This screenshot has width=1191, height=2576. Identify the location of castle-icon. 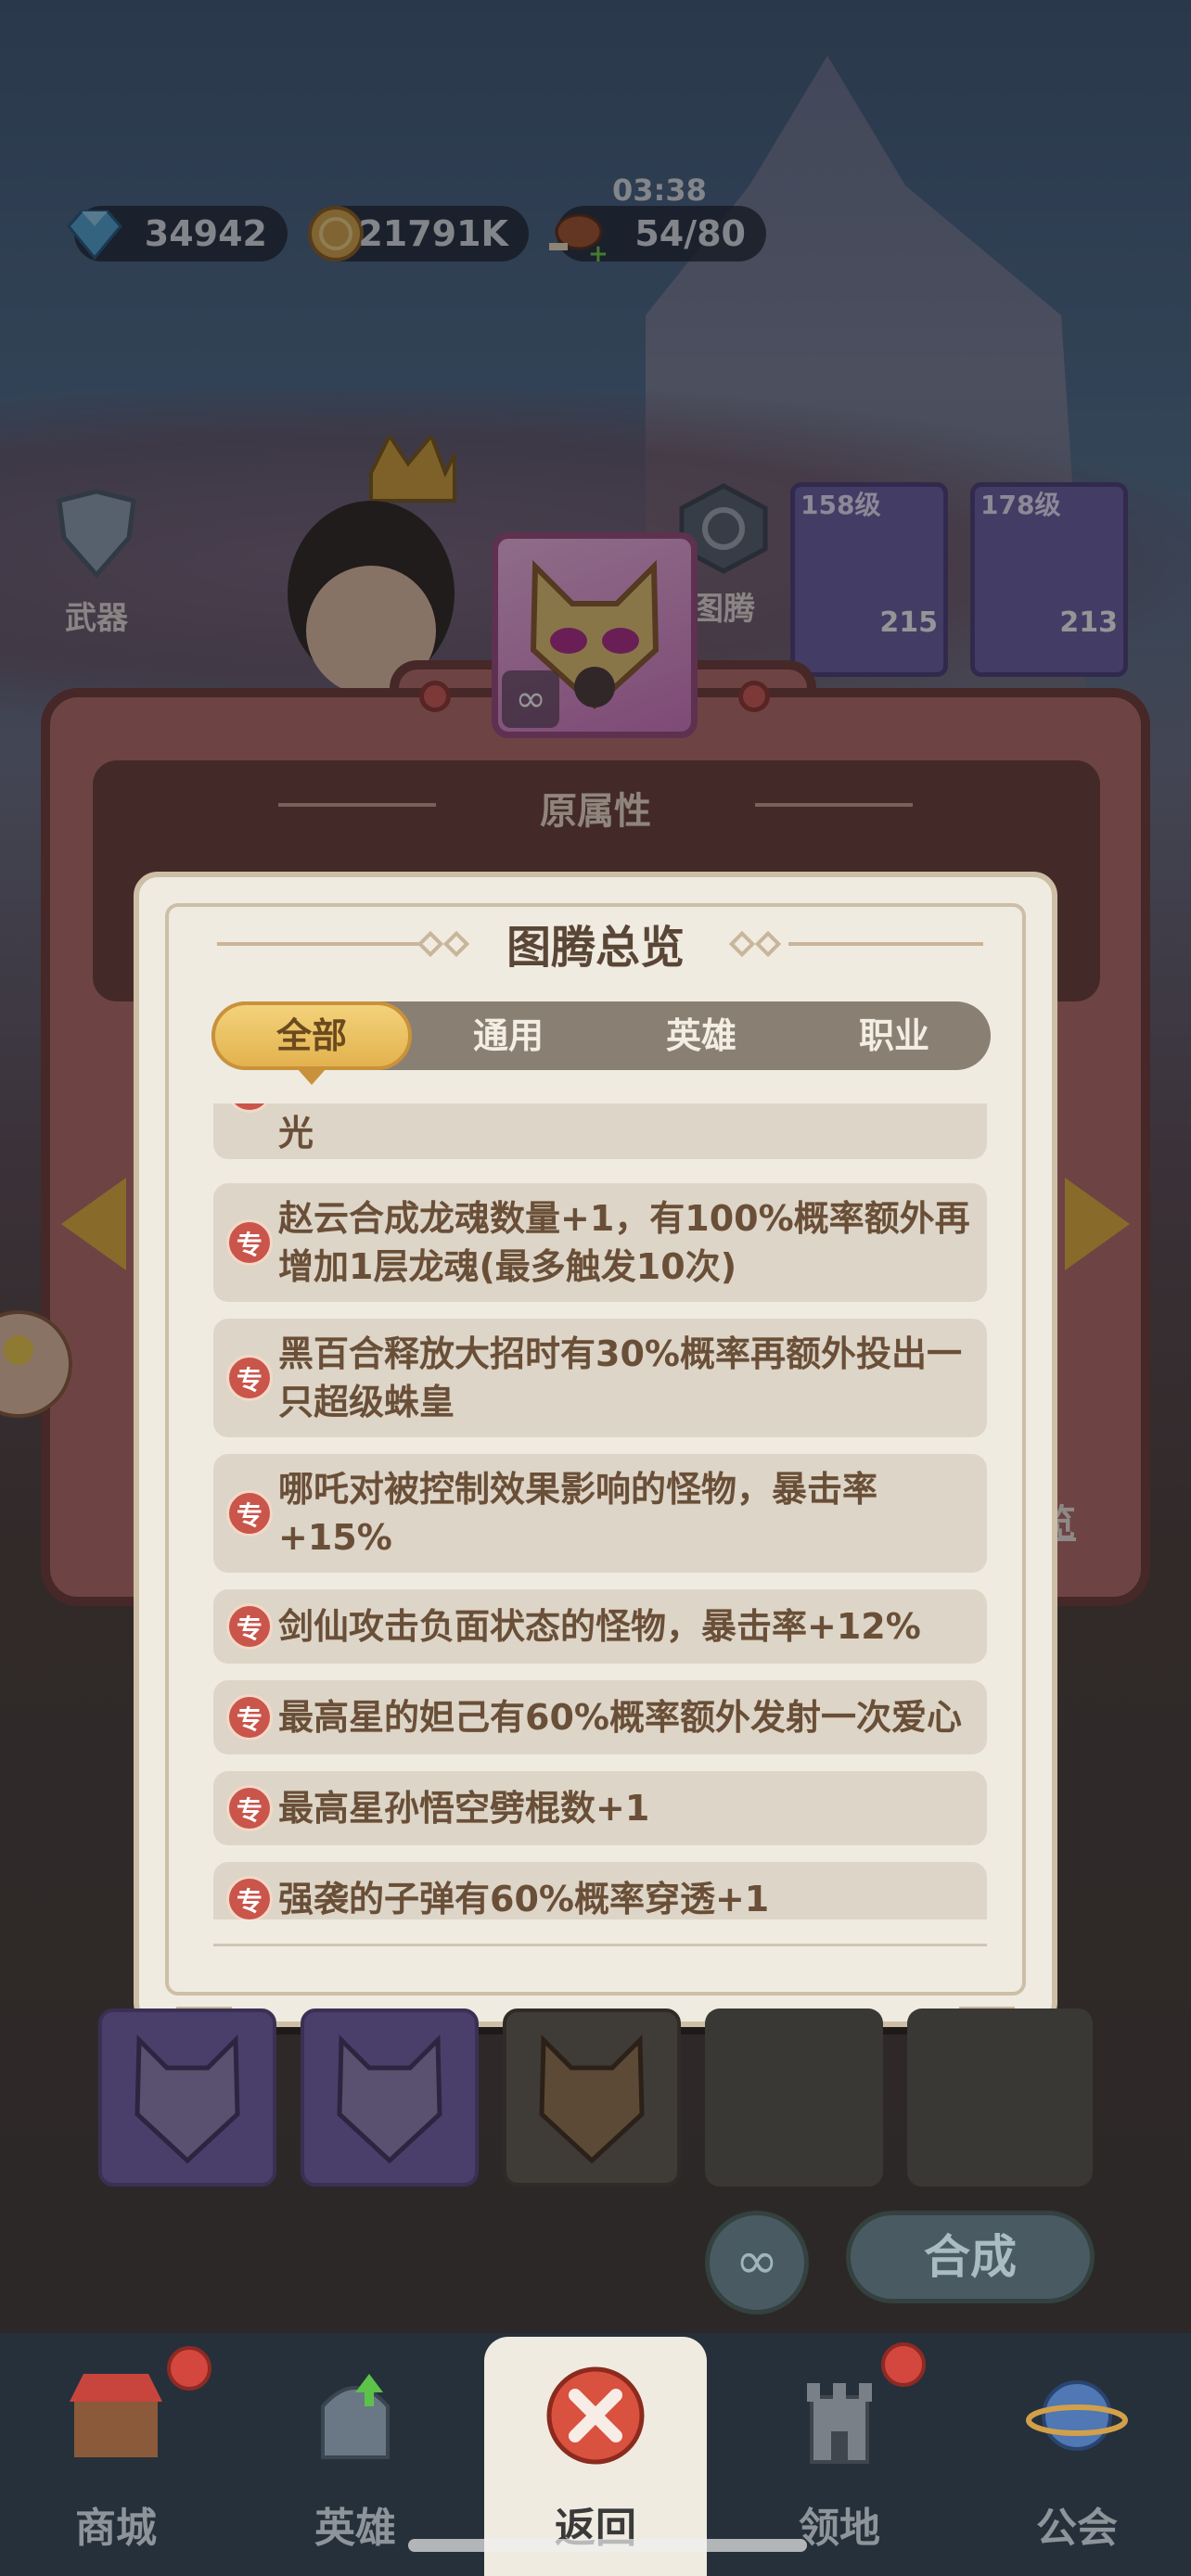
(840, 2423).